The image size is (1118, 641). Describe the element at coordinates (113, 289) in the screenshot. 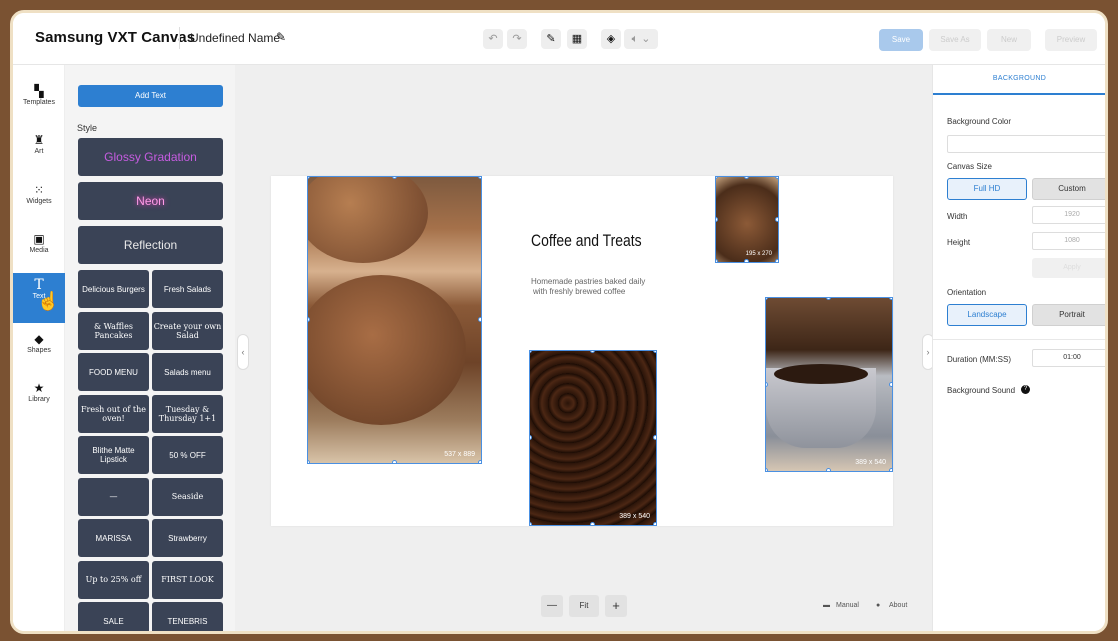

I see `text-style-card: Delicious Burgers` at that location.